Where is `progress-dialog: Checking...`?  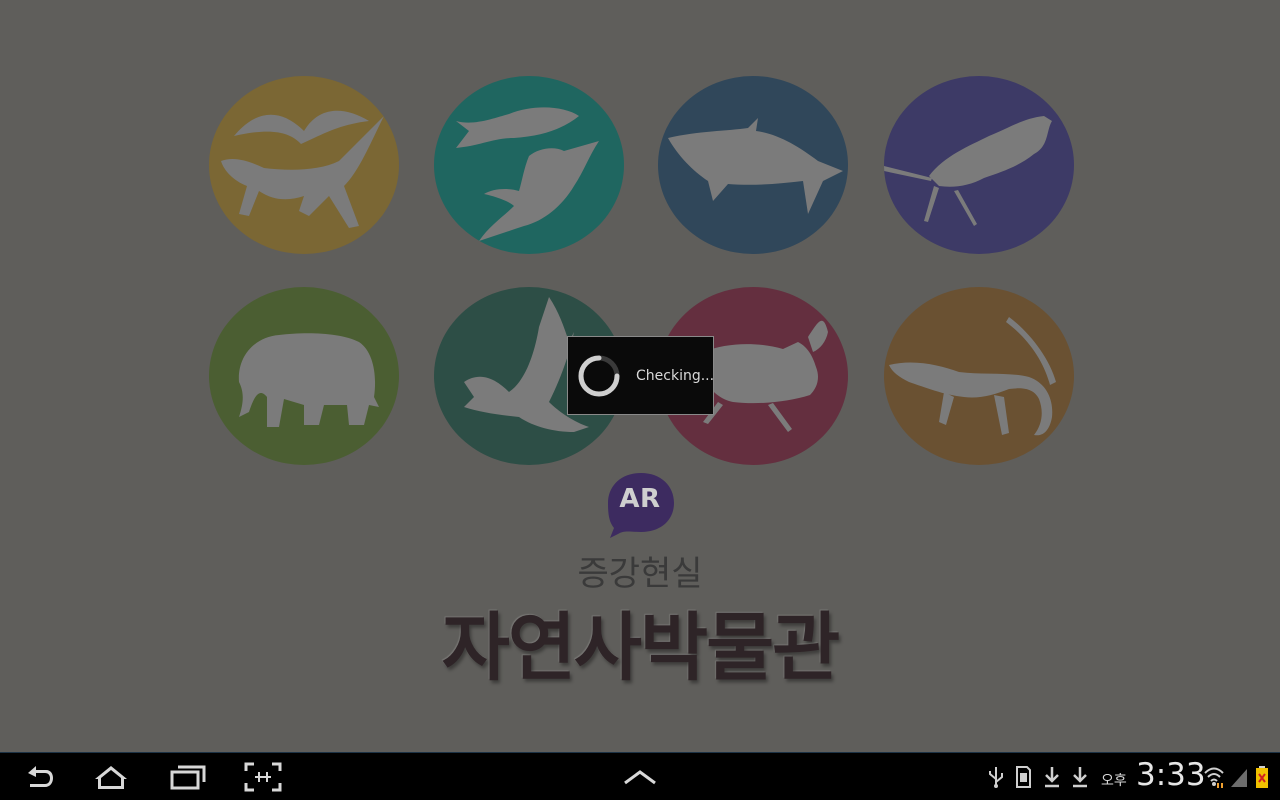 progress-dialog: Checking... is located at coordinates (640, 375).